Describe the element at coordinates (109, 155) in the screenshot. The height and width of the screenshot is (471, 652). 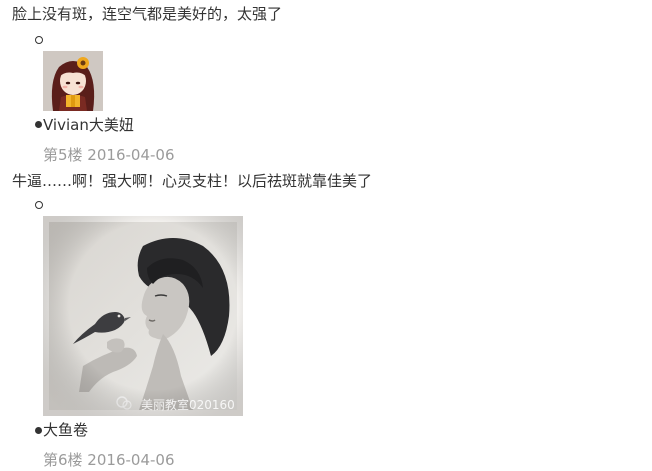
I see `comment-meta: 第5楼 2016-04-06` at that location.